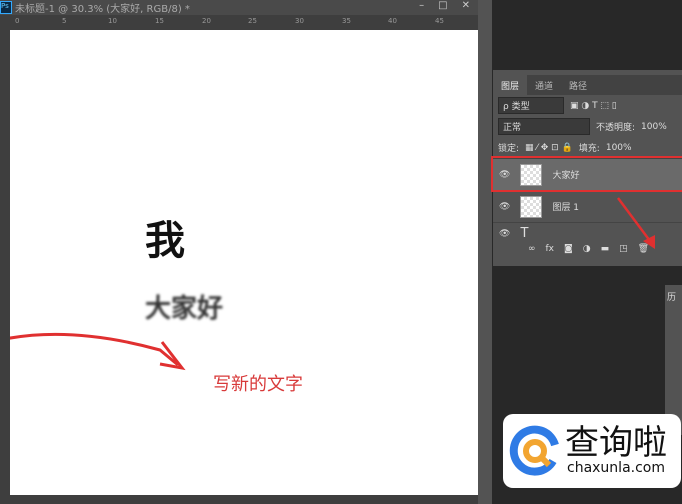 The width and height of the screenshot is (682, 504). I want to click on opacity-value: 100%, so click(654, 127).